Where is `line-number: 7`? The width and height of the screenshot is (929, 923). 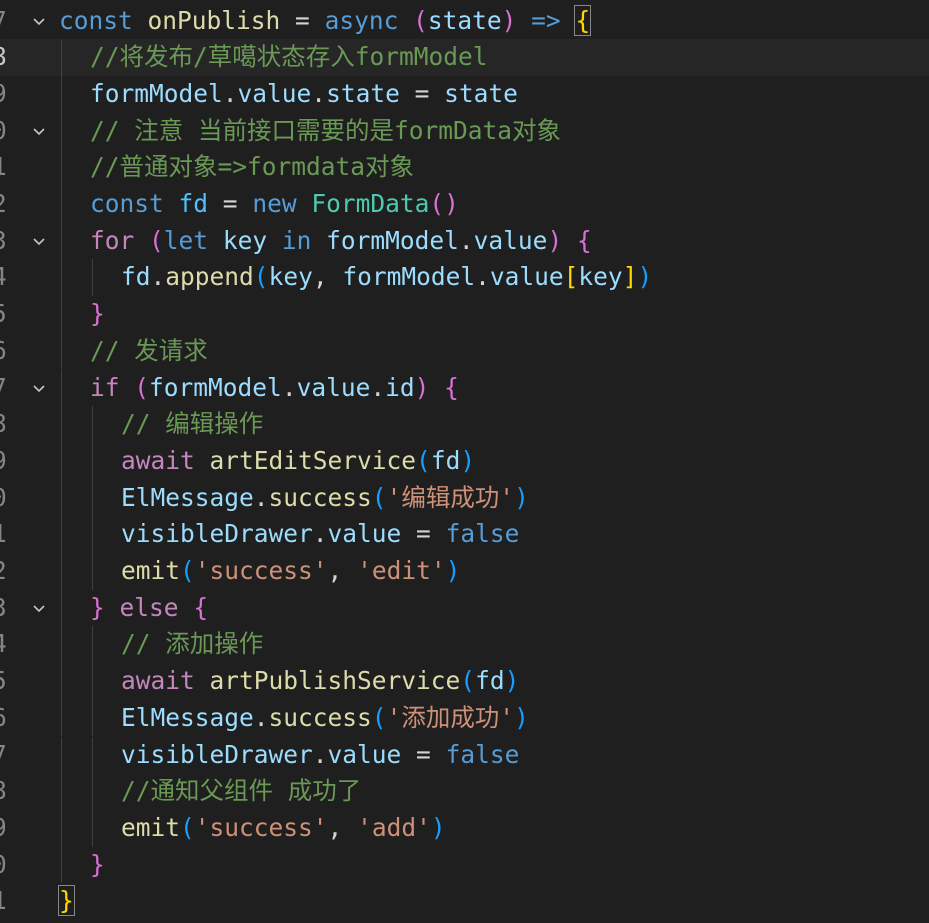 line-number: 7 is located at coordinates (8, 21).